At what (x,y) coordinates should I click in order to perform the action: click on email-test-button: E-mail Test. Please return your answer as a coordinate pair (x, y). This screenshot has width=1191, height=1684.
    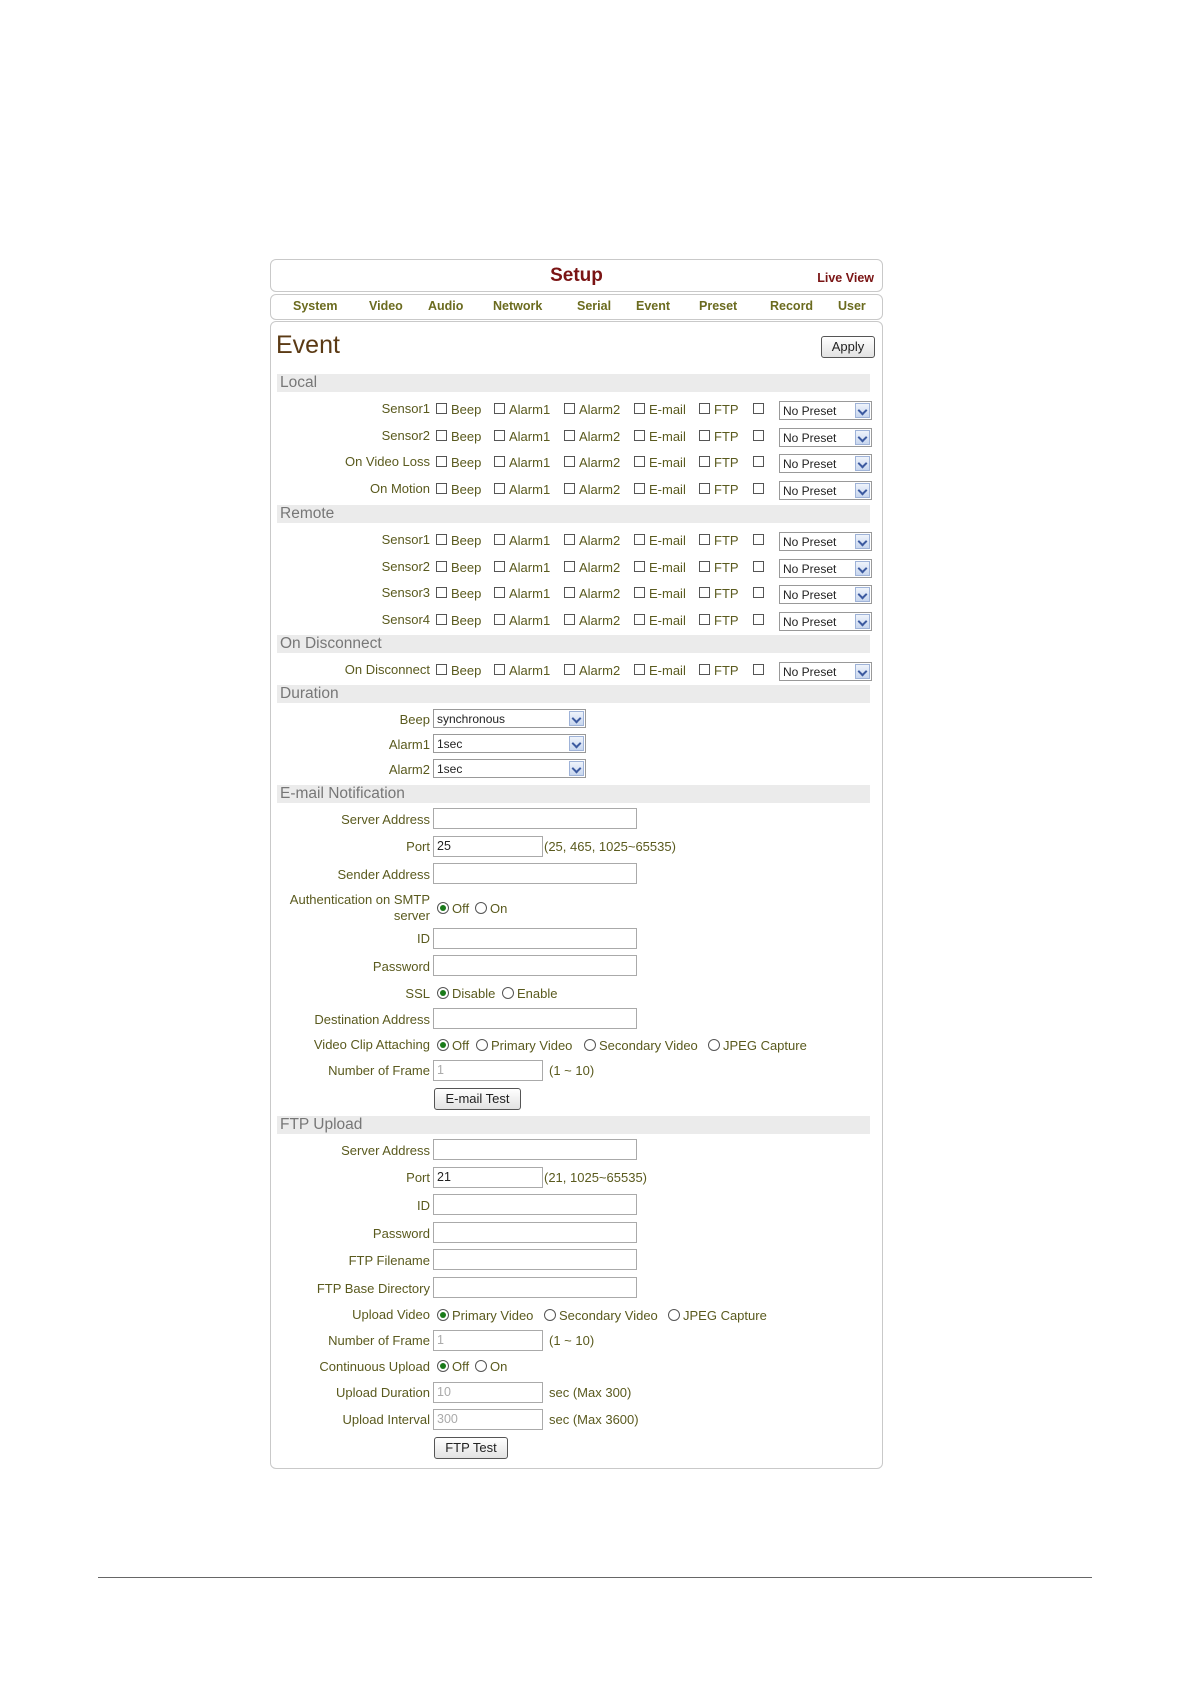
    Looking at the image, I should click on (477, 1099).